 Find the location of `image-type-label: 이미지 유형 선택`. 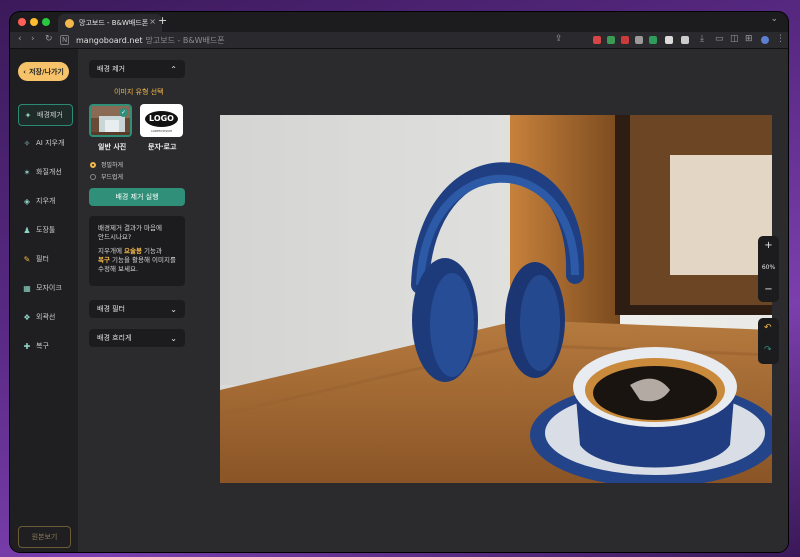

image-type-label: 이미지 유형 선택 is located at coordinates (139, 92).